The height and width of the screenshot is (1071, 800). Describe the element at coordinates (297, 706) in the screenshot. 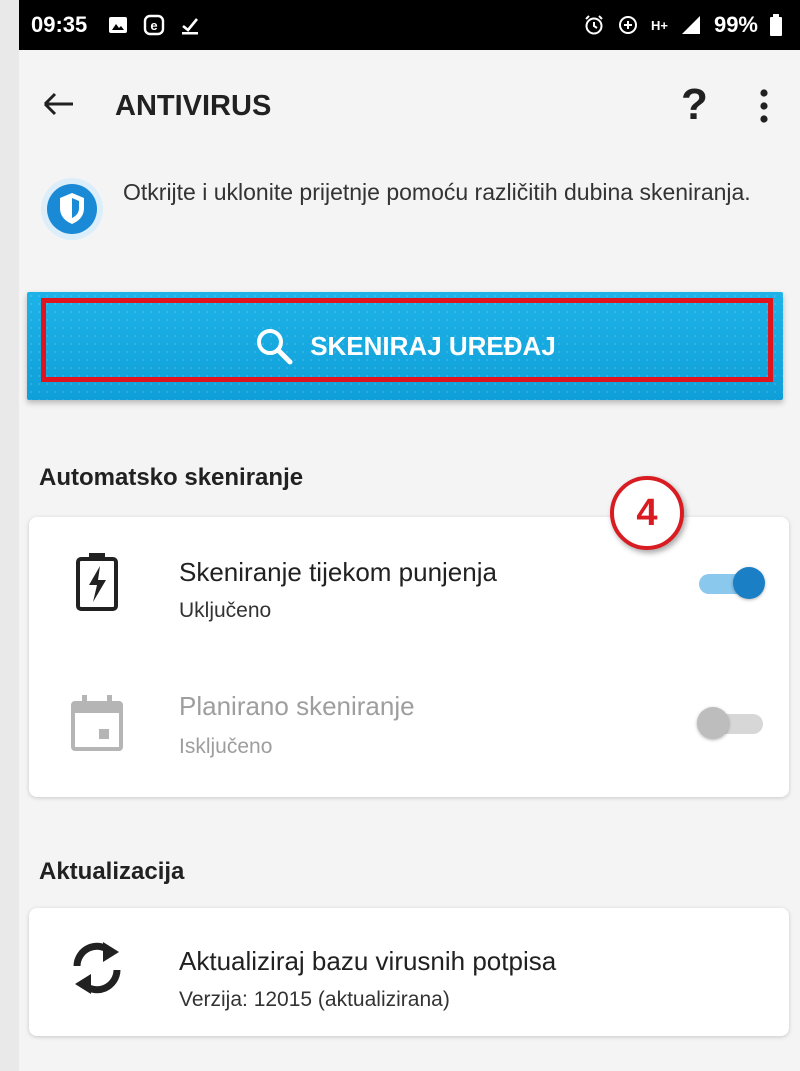

I see `row-title: Planirano skeniranje` at that location.